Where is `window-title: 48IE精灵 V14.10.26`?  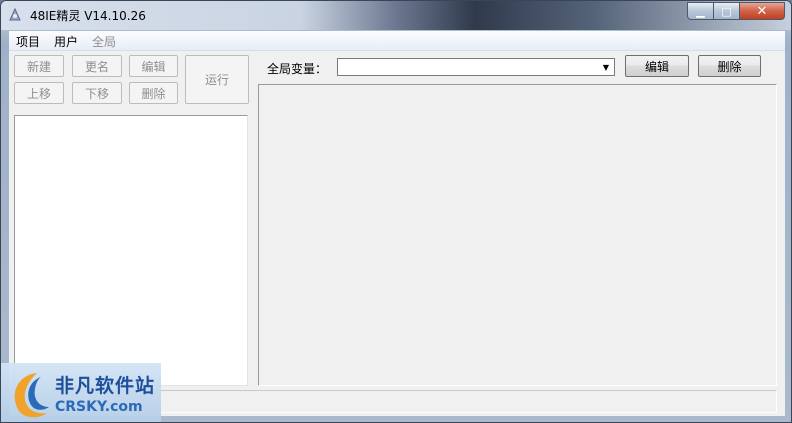
window-title: 48IE精灵 V14.10.26 is located at coordinates (88, 16).